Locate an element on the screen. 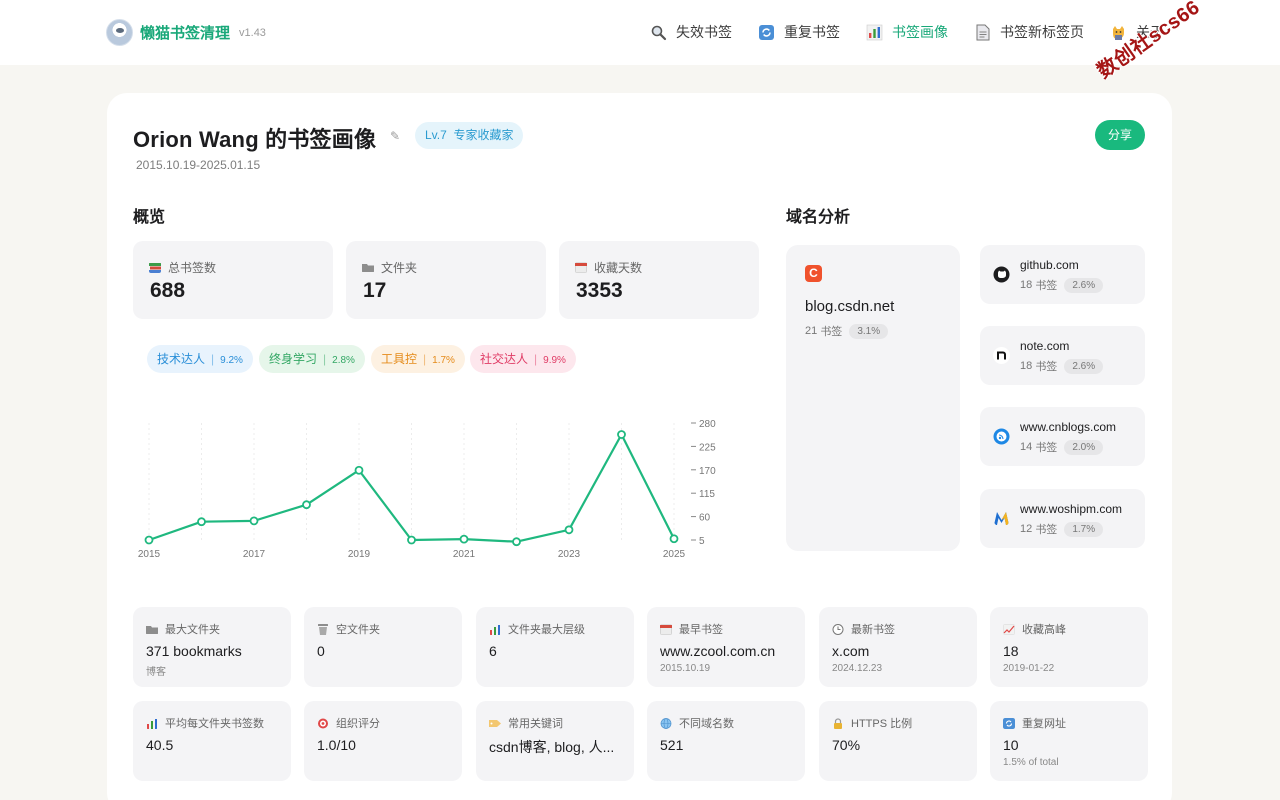  tile-label: 最早书签 is located at coordinates (701, 630).